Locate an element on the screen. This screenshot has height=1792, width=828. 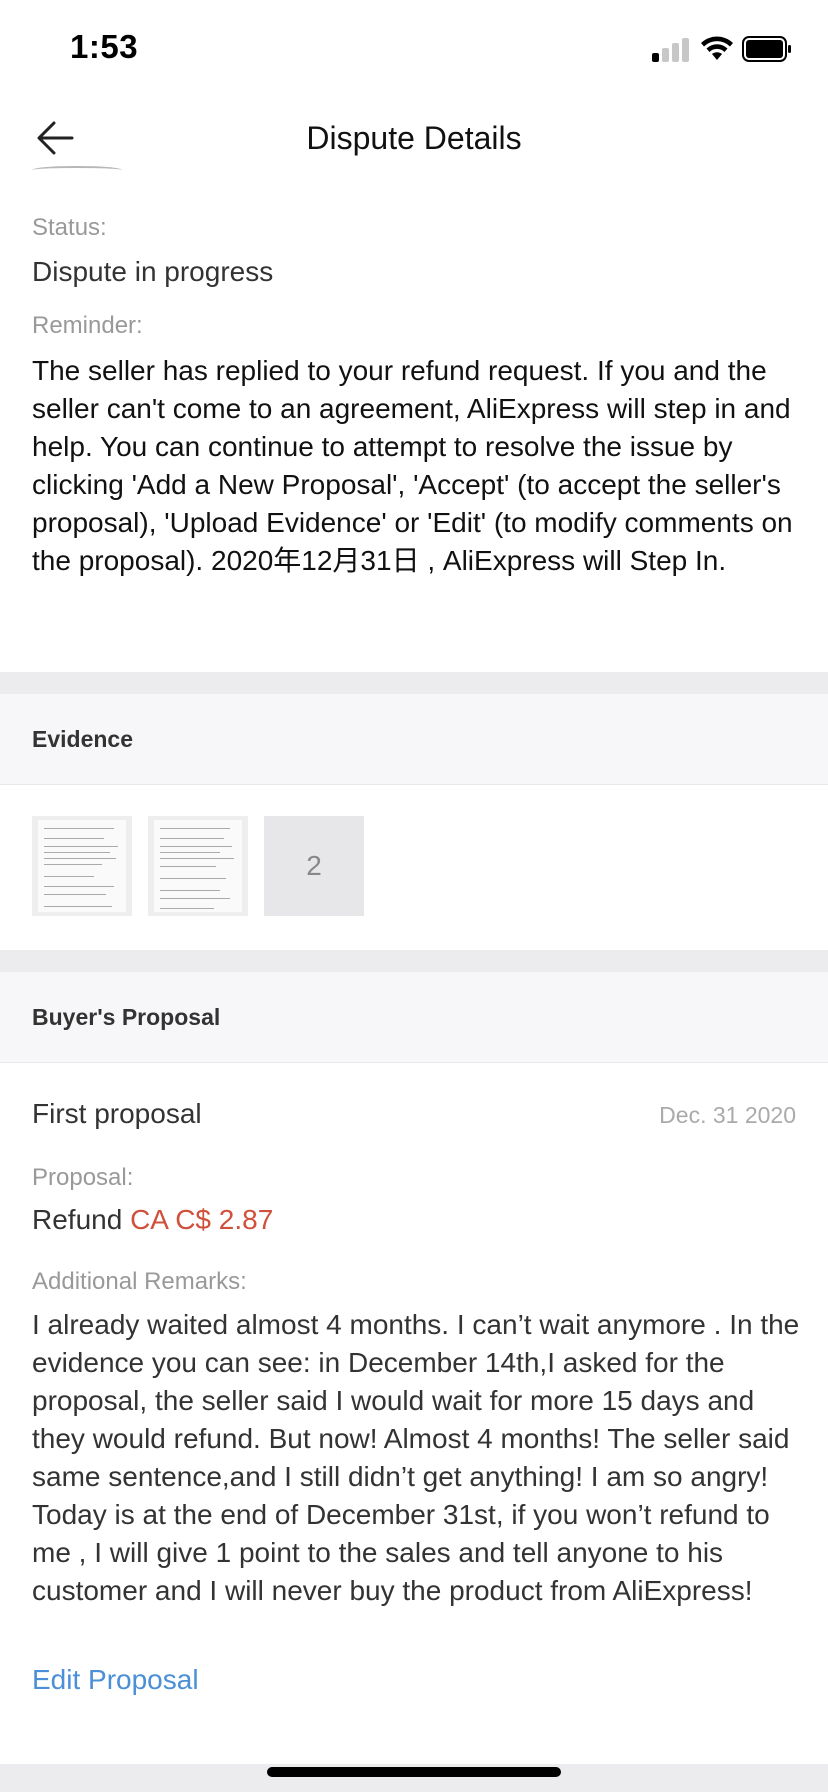
refund-prefix: Refund is located at coordinates (77, 1219).